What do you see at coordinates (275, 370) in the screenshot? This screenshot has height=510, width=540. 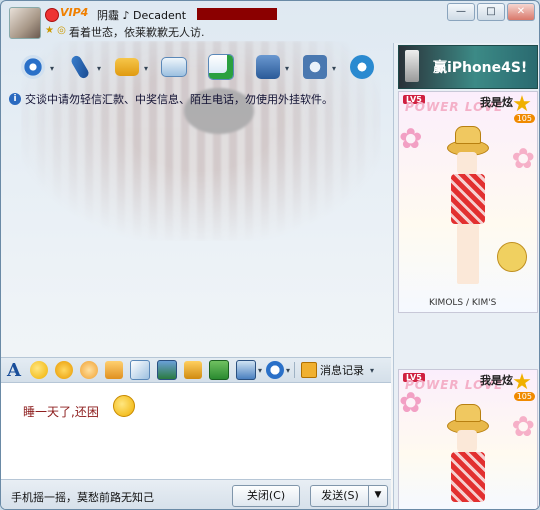 I see `currency-icon` at bounding box center [275, 370].